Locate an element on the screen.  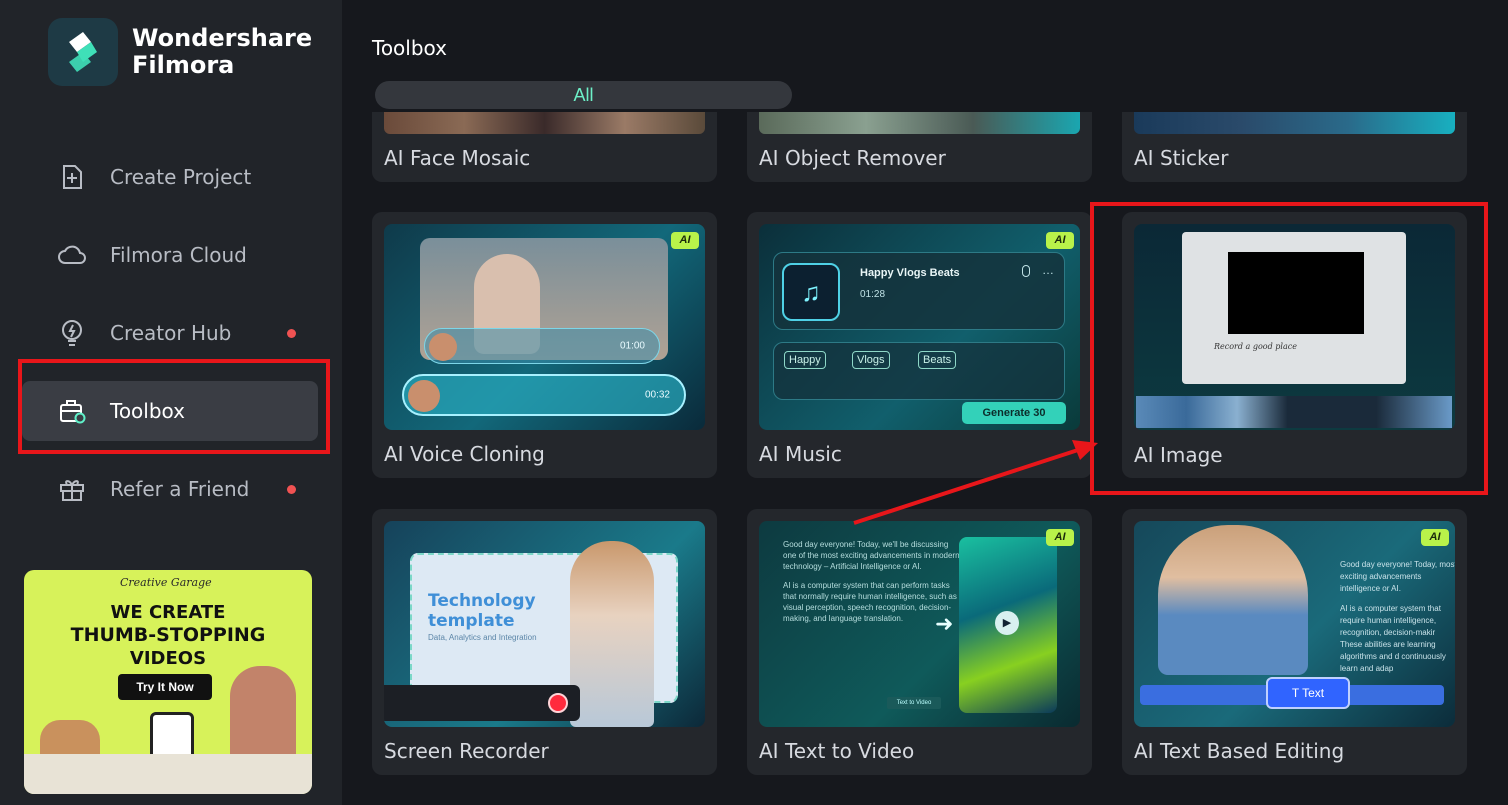
music-note-icon: ♫ is located at coordinates (811, 292).